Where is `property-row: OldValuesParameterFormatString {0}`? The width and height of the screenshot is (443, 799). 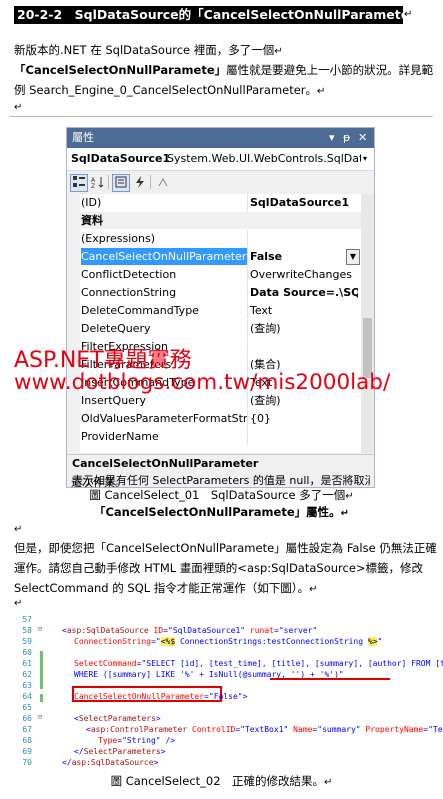
property-row: OldValuesParameterFormatString {0} is located at coordinates (214, 418).